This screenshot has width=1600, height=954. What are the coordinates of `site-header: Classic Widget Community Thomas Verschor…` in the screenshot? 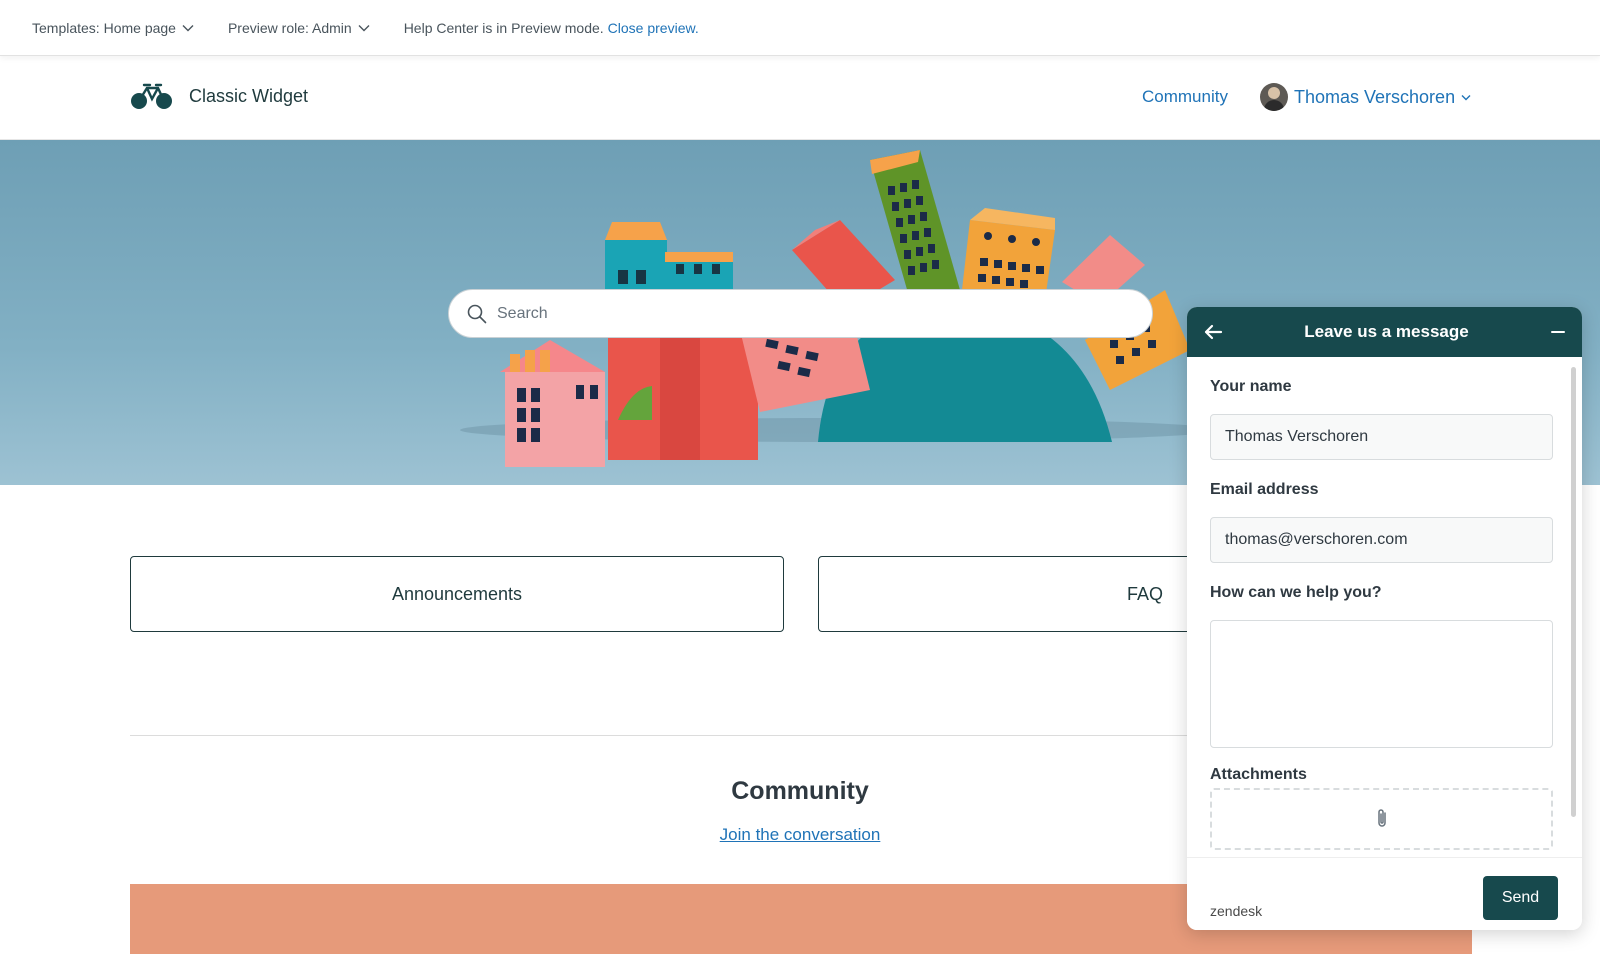 It's located at (800, 98).